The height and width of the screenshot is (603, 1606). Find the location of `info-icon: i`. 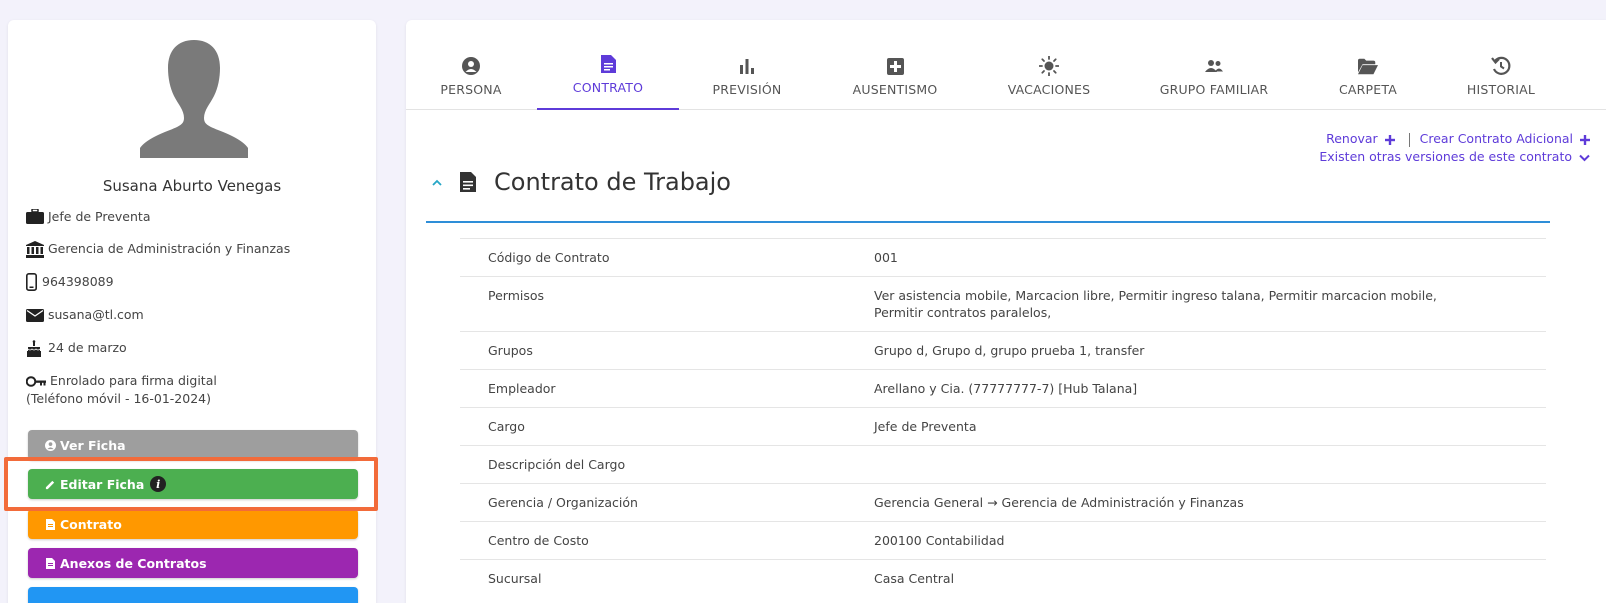

info-icon: i is located at coordinates (158, 484).